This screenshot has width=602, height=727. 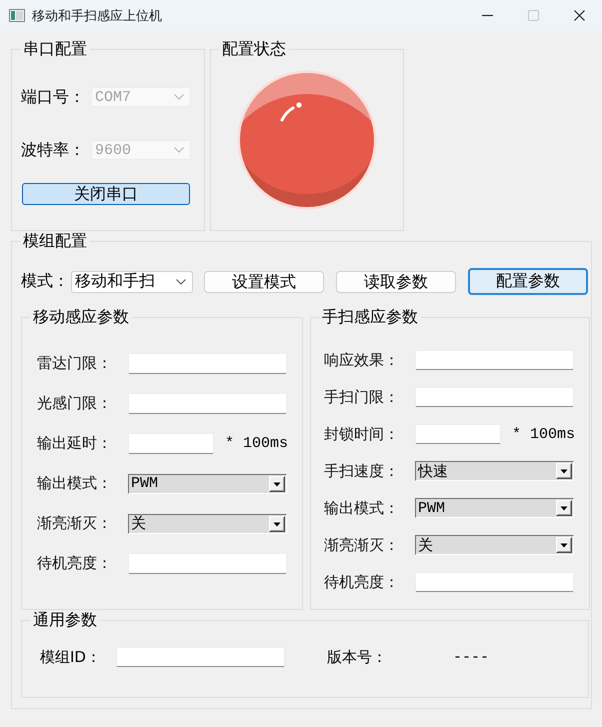 I want to click on group-title: 配置状态, so click(x=254, y=49).